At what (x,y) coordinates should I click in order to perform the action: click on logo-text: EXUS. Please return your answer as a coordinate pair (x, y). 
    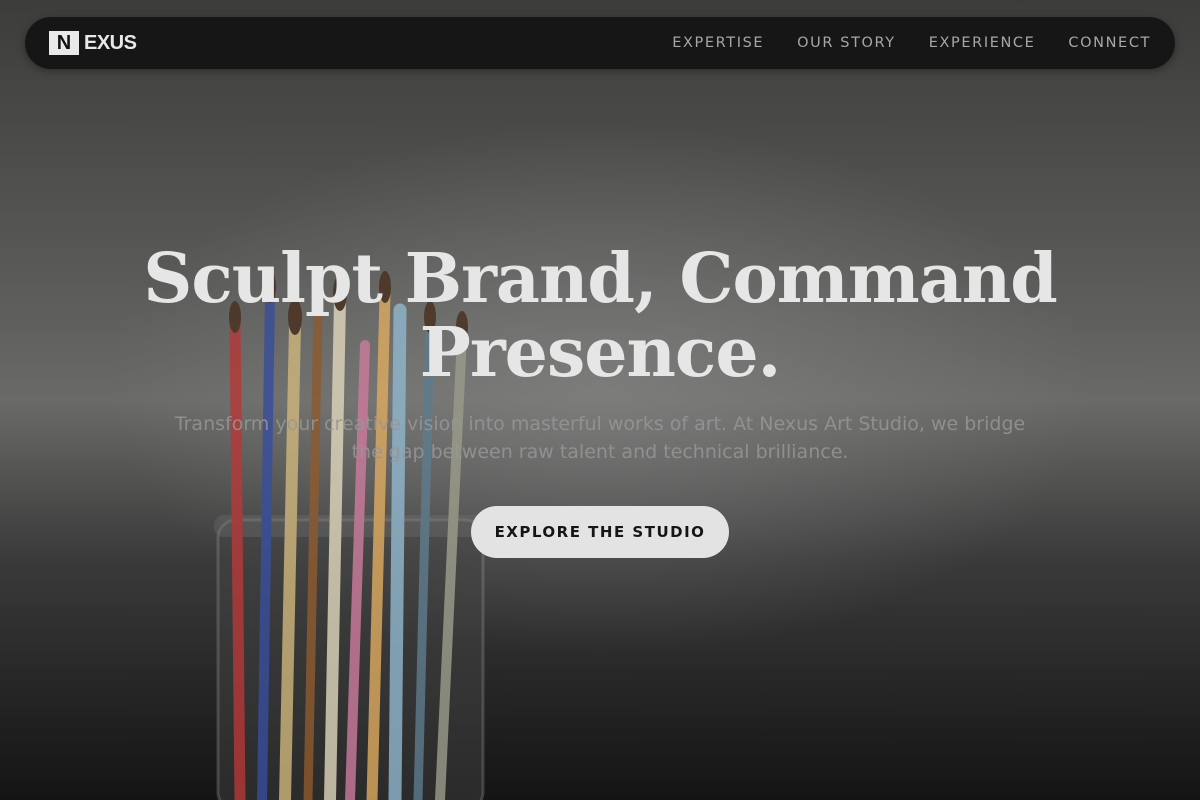
    Looking at the image, I should click on (110, 42).